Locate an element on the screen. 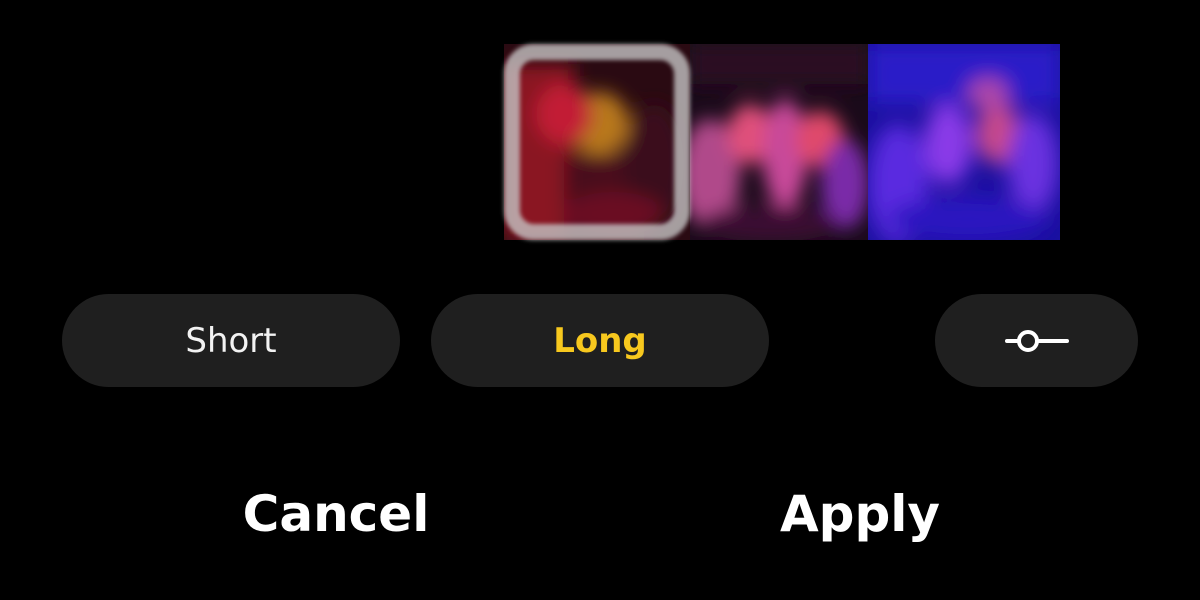 The height and width of the screenshot is (600, 1200). apply-button: Apply is located at coordinates (860, 514).